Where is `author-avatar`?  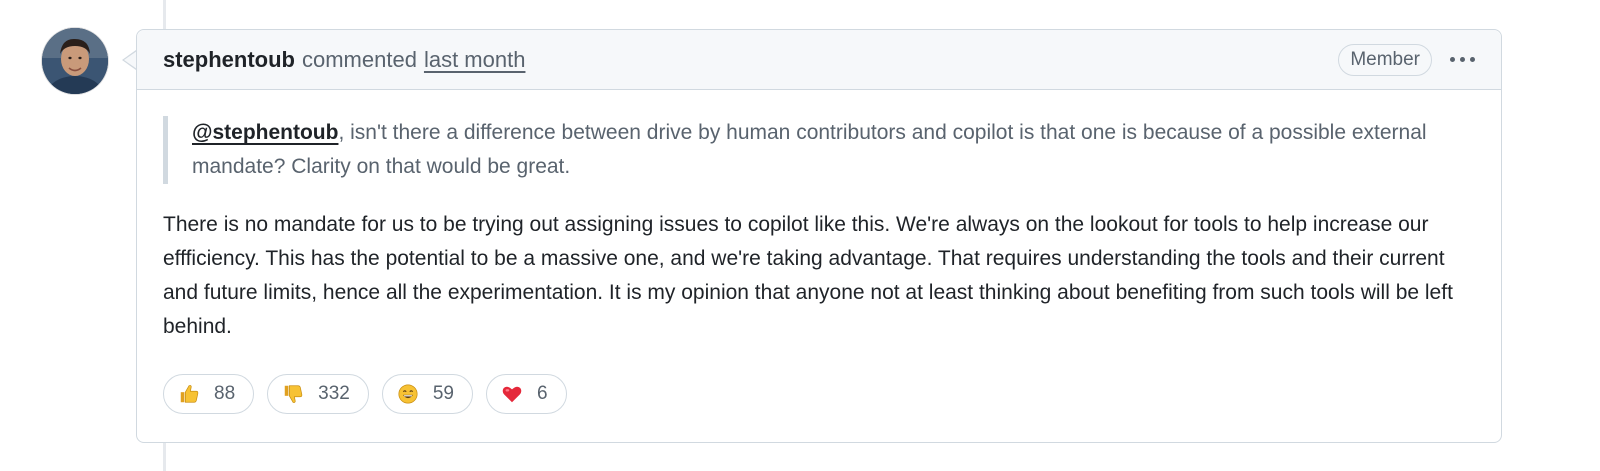
author-avatar is located at coordinates (75, 61).